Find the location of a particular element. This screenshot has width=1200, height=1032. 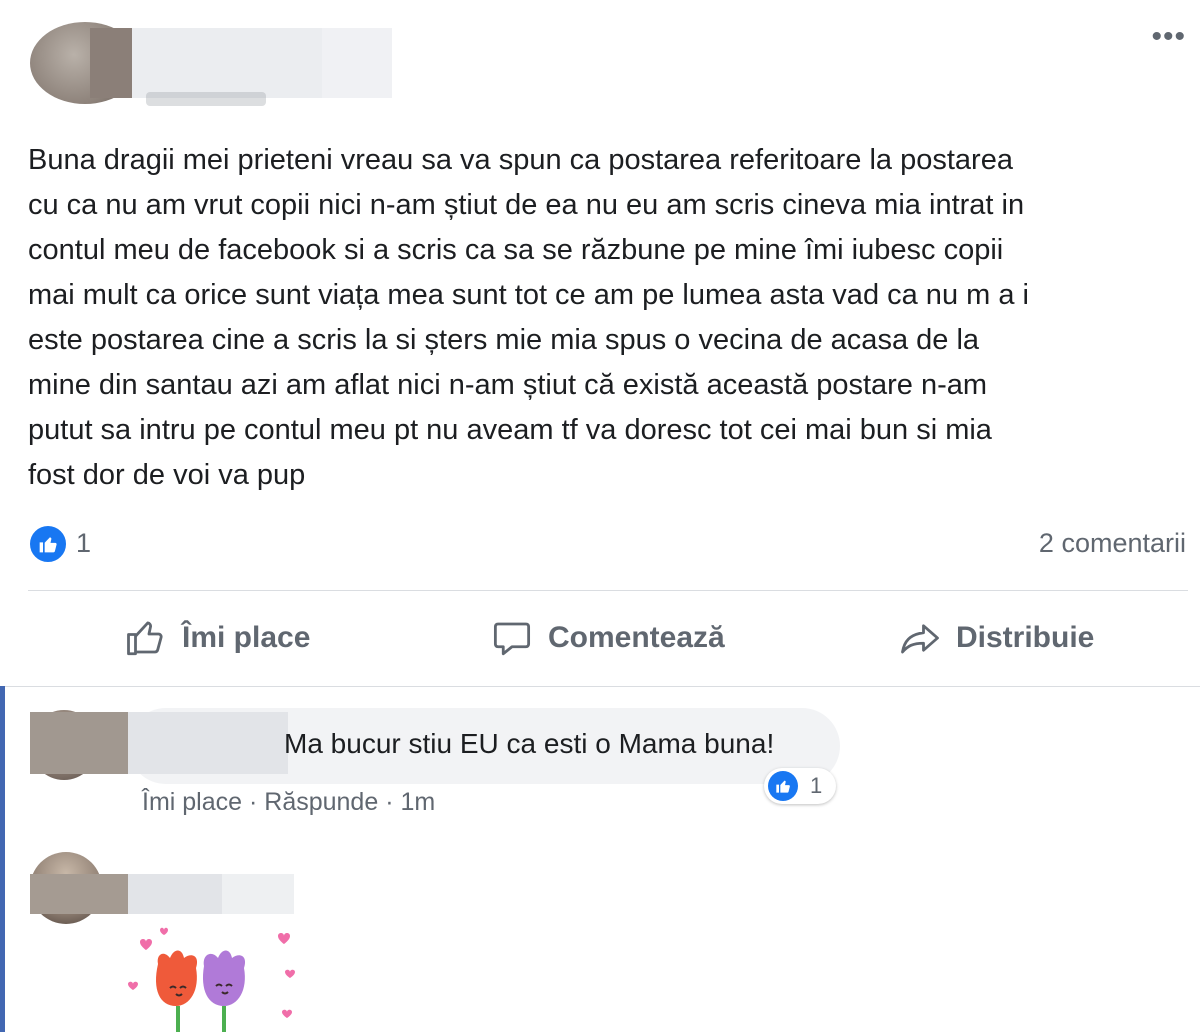

comment-time: 1m is located at coordinates (417, 802).